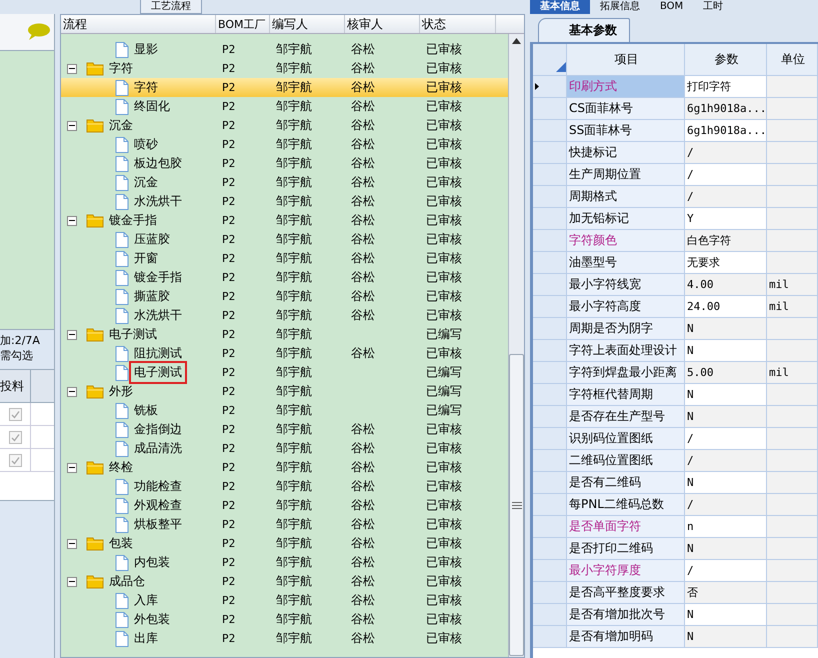 The image size is (818, 658). I want to click on step-name: 撕蓝胶, so click(152, 296).